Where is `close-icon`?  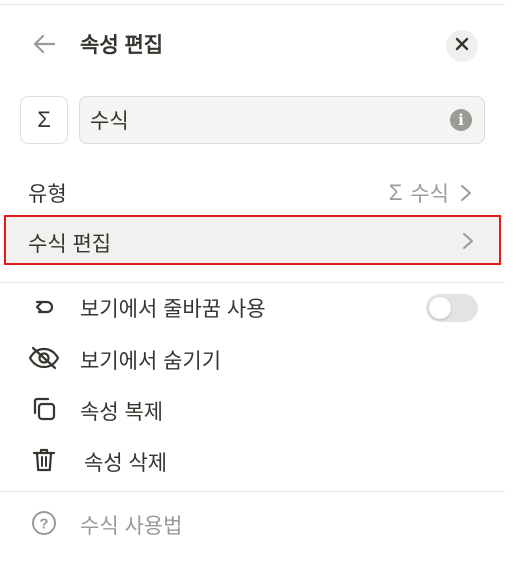
close-icon is located at coordinates (462, 46).